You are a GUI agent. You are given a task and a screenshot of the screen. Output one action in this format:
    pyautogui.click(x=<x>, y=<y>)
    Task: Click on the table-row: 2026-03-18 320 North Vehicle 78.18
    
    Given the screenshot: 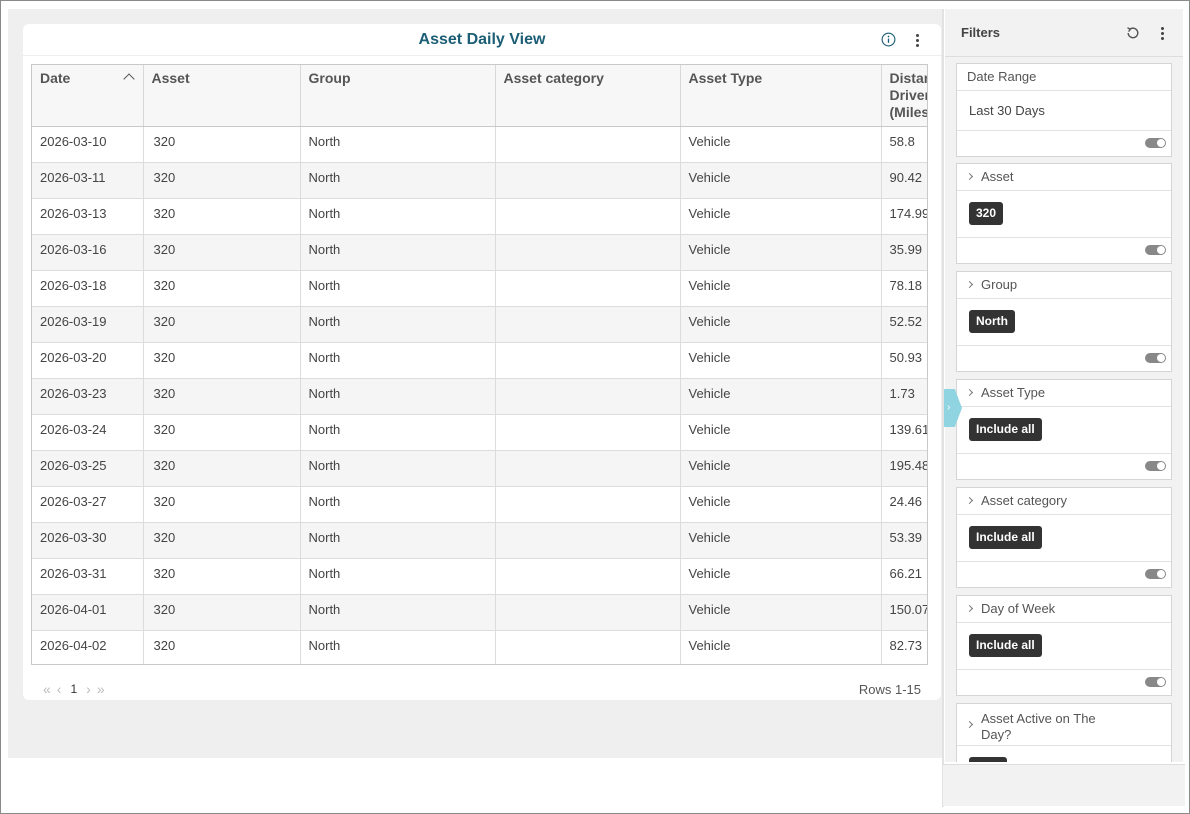 What is the action you would take?
    pyautogui.click(x=479, y=288)
    